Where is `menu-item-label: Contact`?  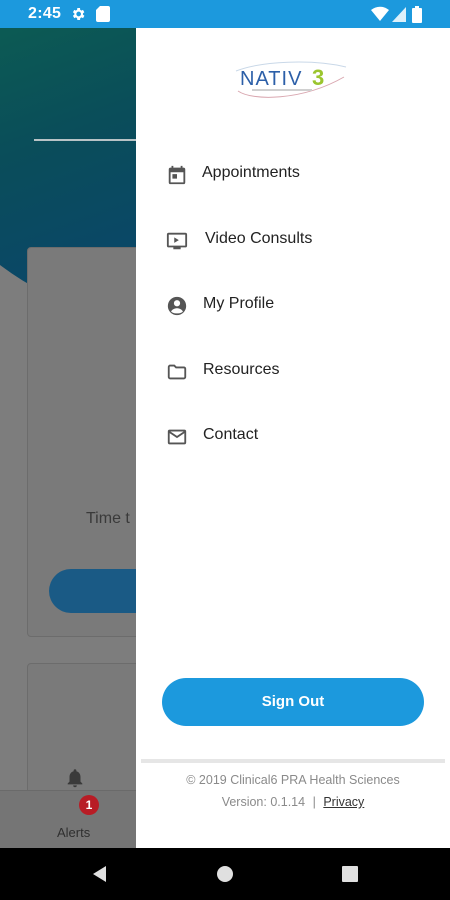 menu-item-label: Contact is located at coordinates (231, 434).